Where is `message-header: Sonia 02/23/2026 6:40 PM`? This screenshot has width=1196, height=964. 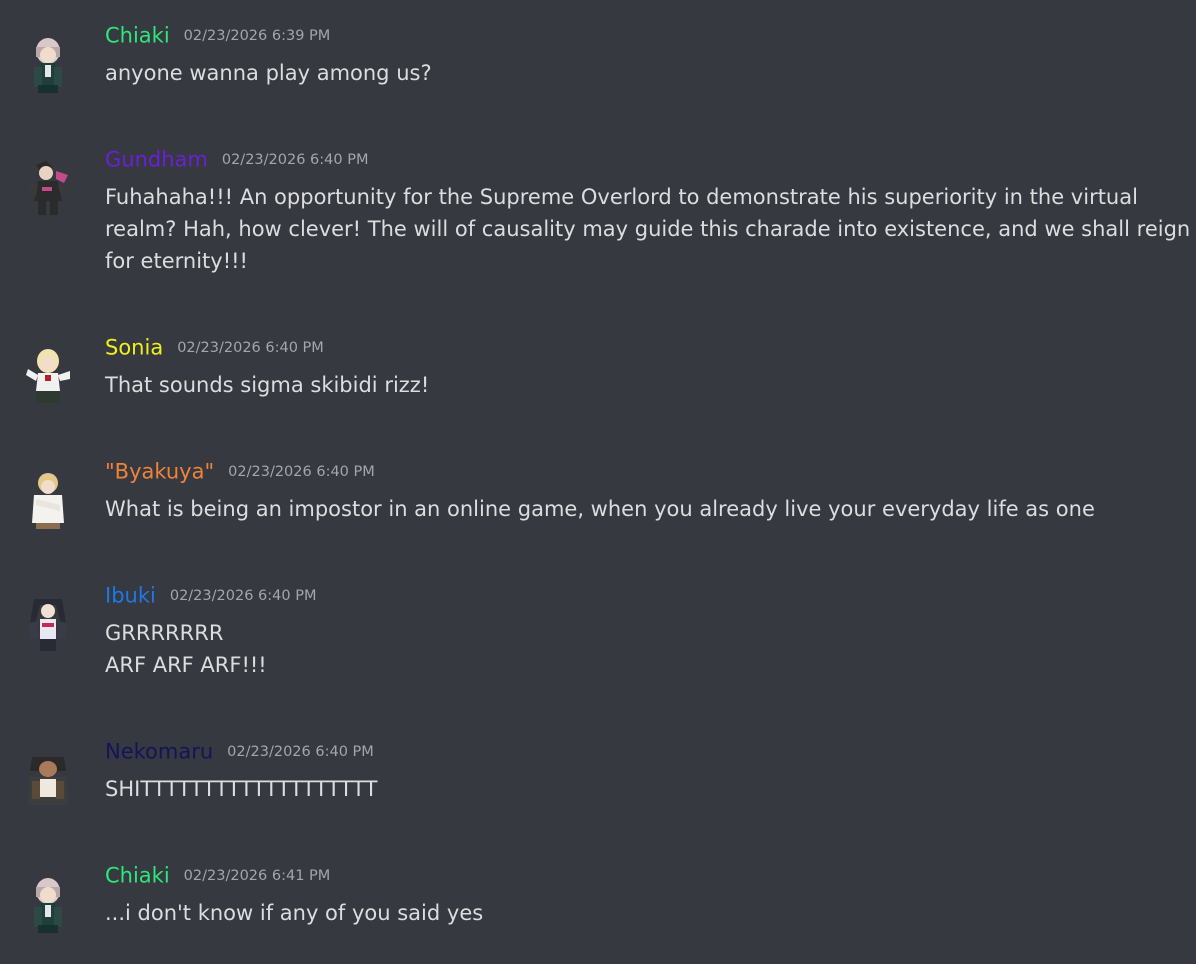
message-header: Sonia 02/23/2026 6:40 PM is located at coordinates (214, 347).